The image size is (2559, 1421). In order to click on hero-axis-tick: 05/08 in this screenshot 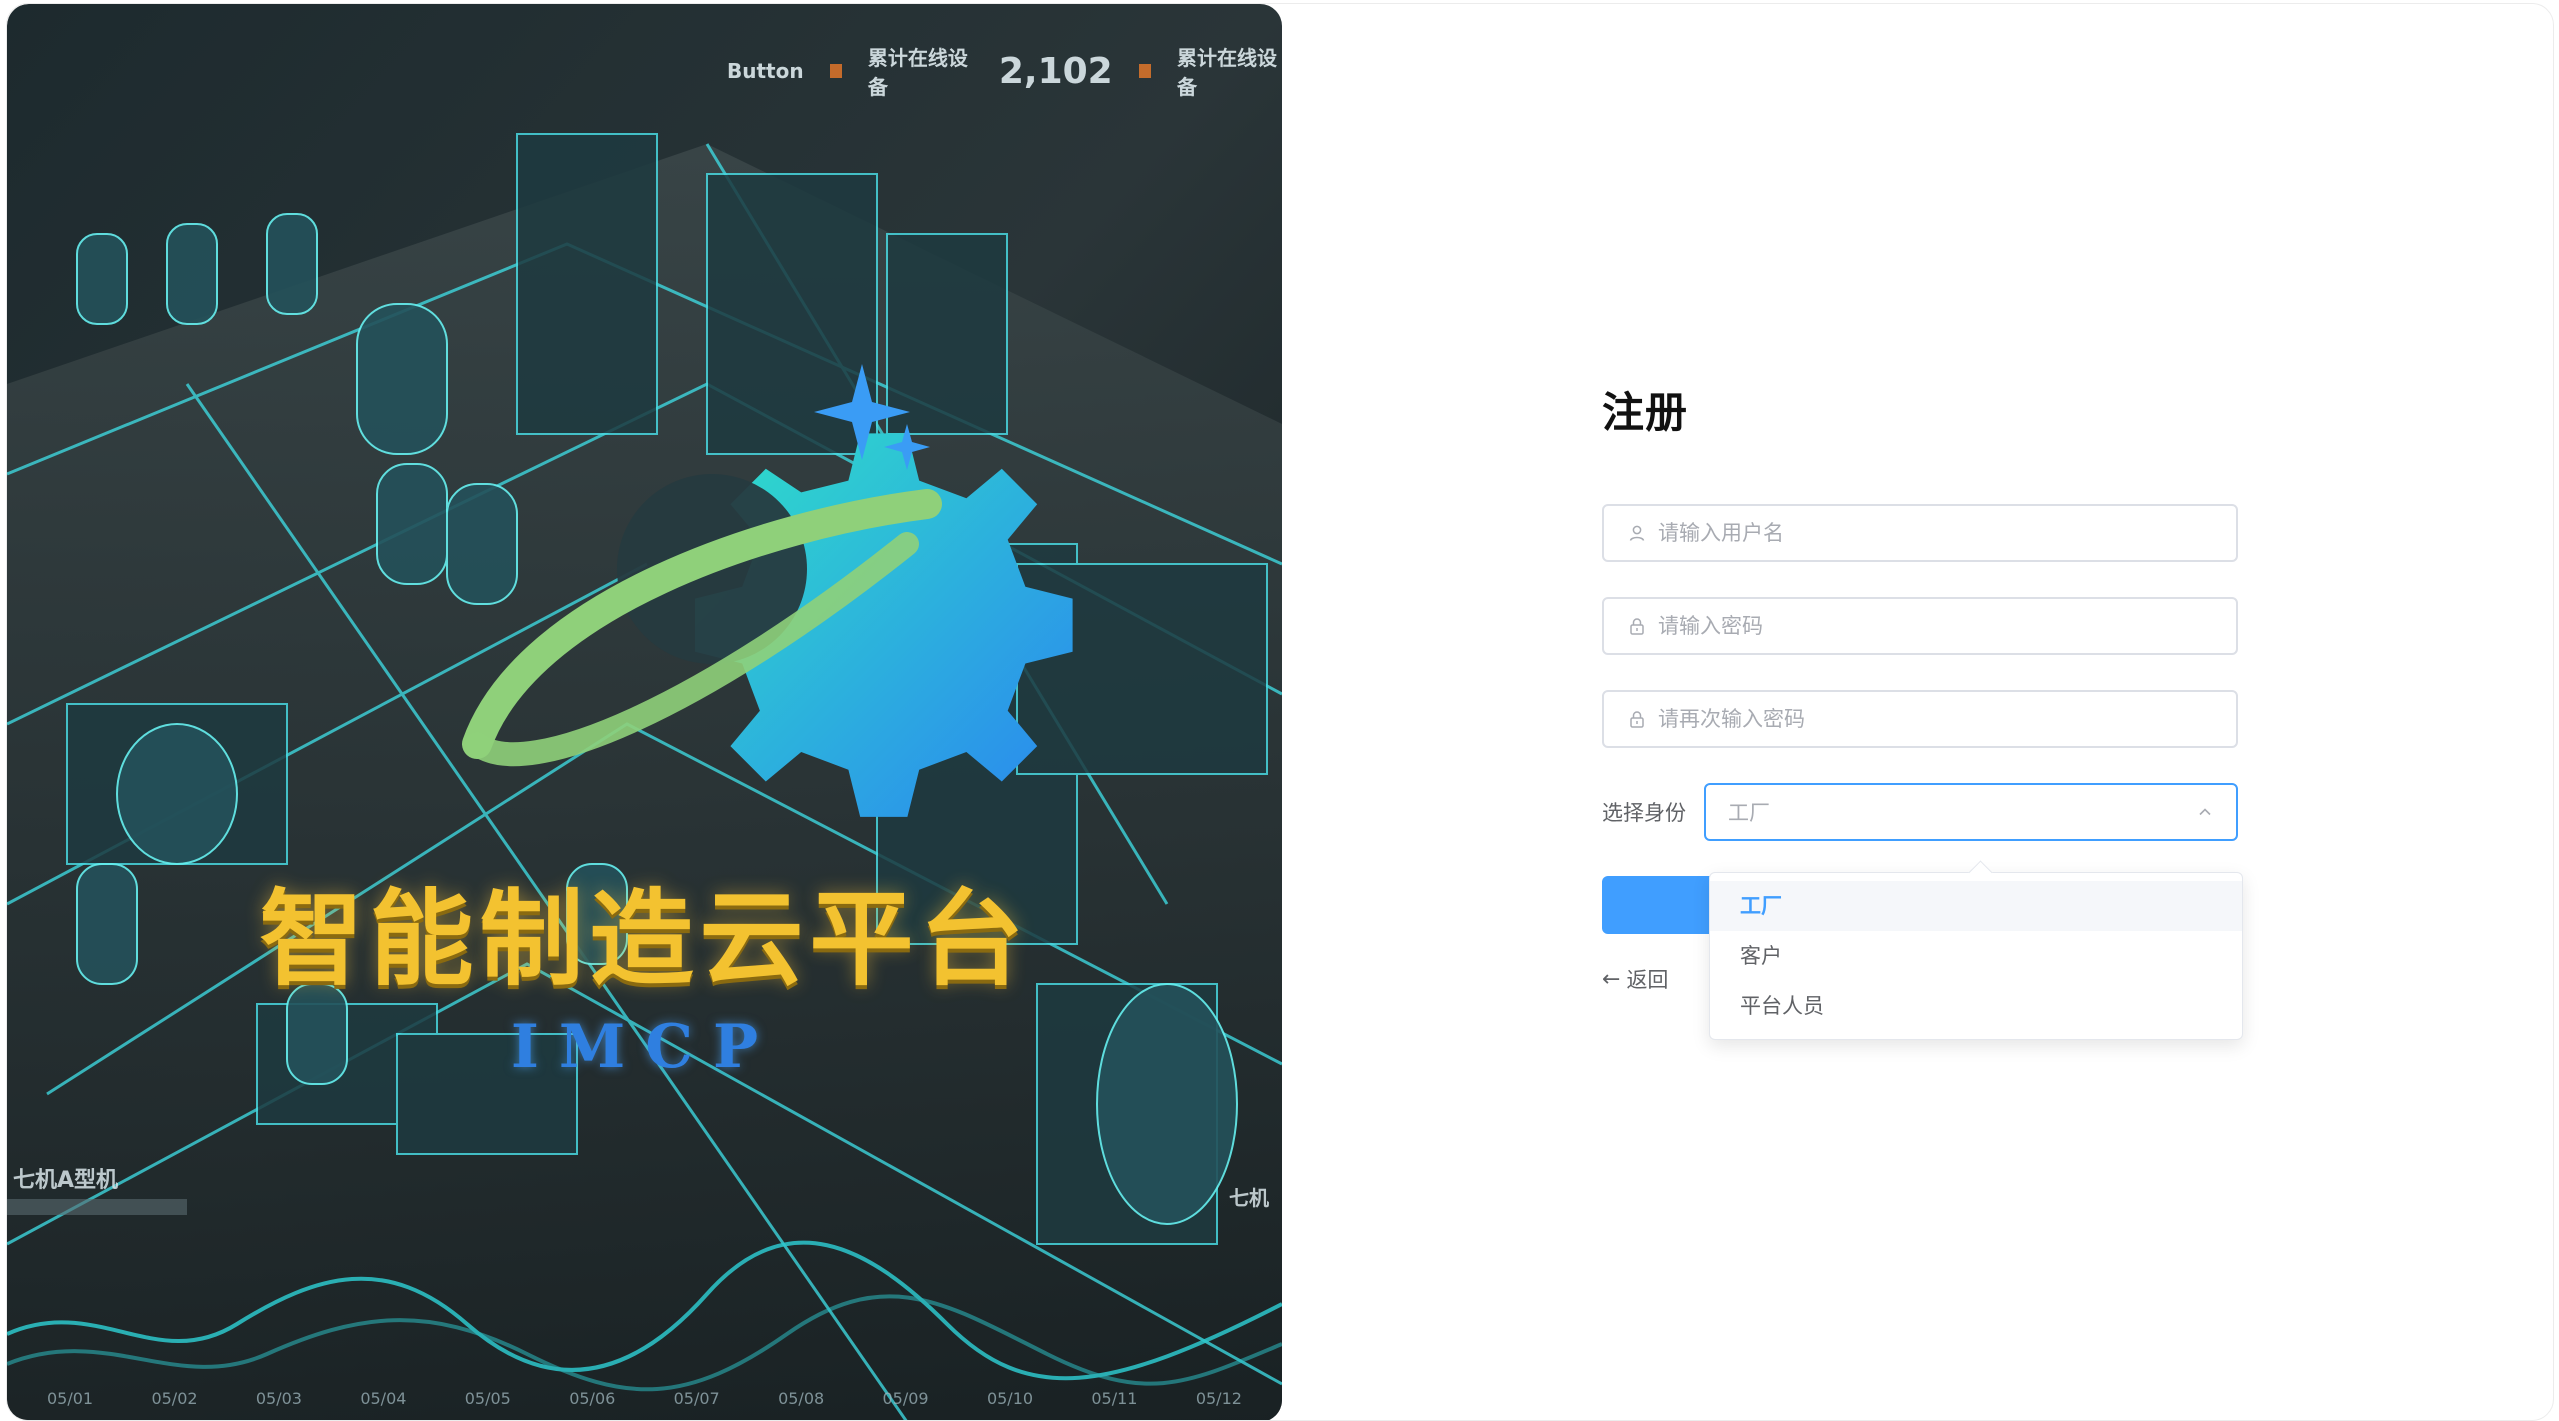, I will do `click(801, 1398)`.